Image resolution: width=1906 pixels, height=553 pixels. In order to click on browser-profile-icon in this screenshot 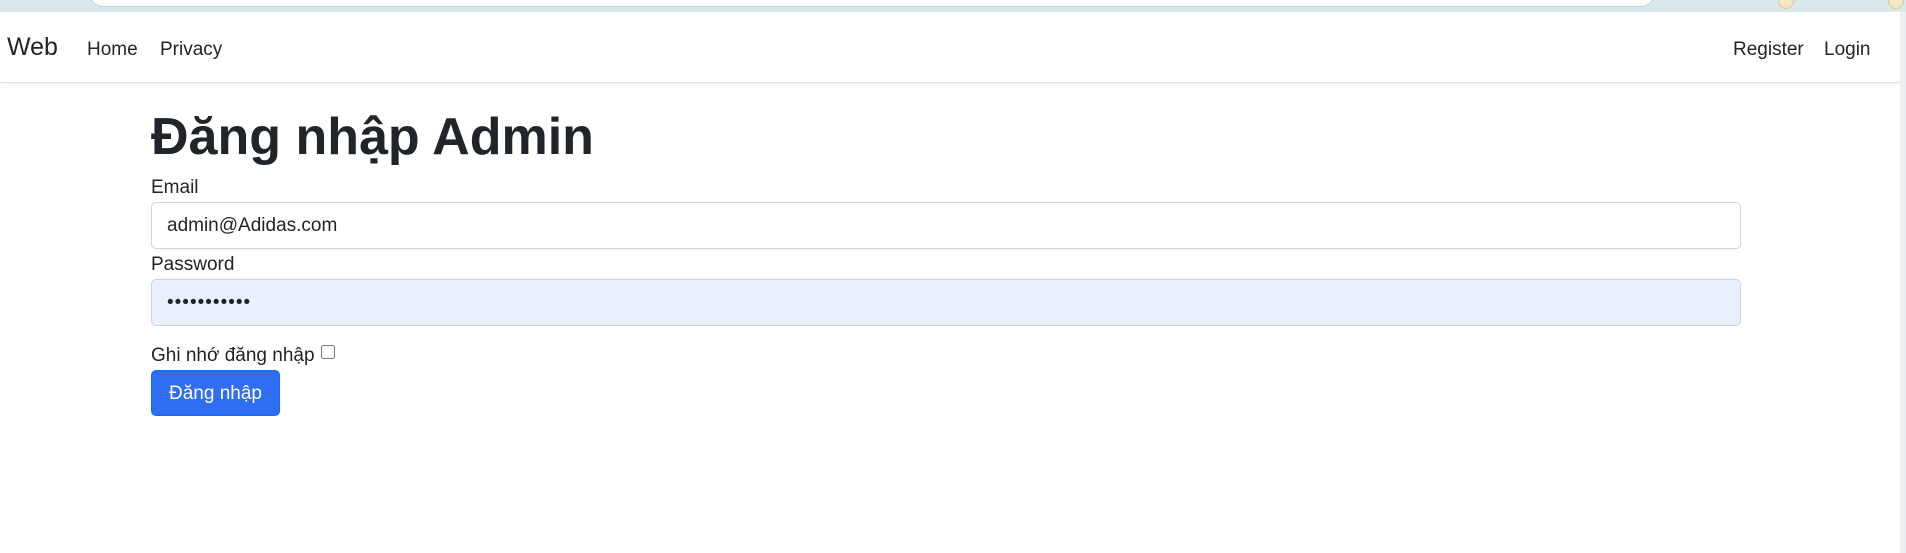, I will do `click(1896, 4)`.